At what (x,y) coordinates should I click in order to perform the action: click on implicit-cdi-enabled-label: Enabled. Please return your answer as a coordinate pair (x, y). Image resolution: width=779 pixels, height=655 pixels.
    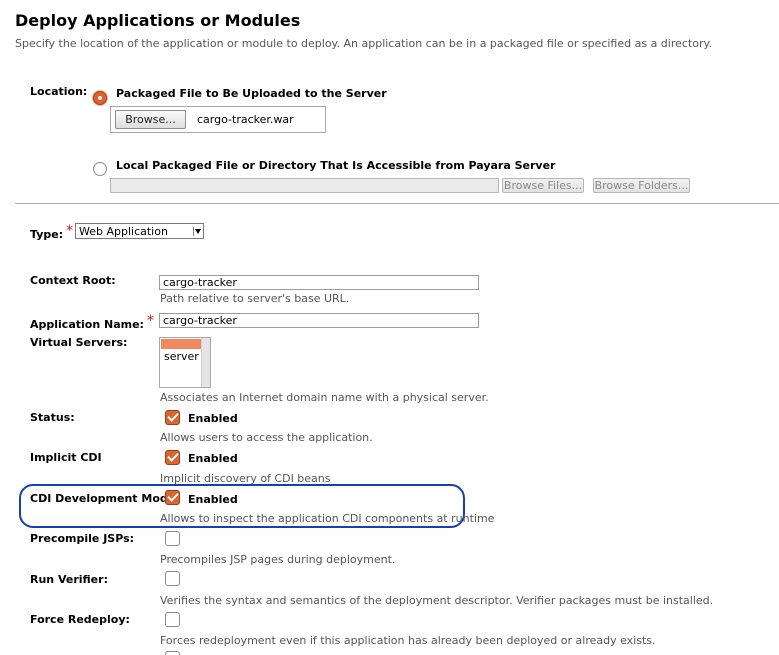
    Looking at the image, I should click on (213, 458).